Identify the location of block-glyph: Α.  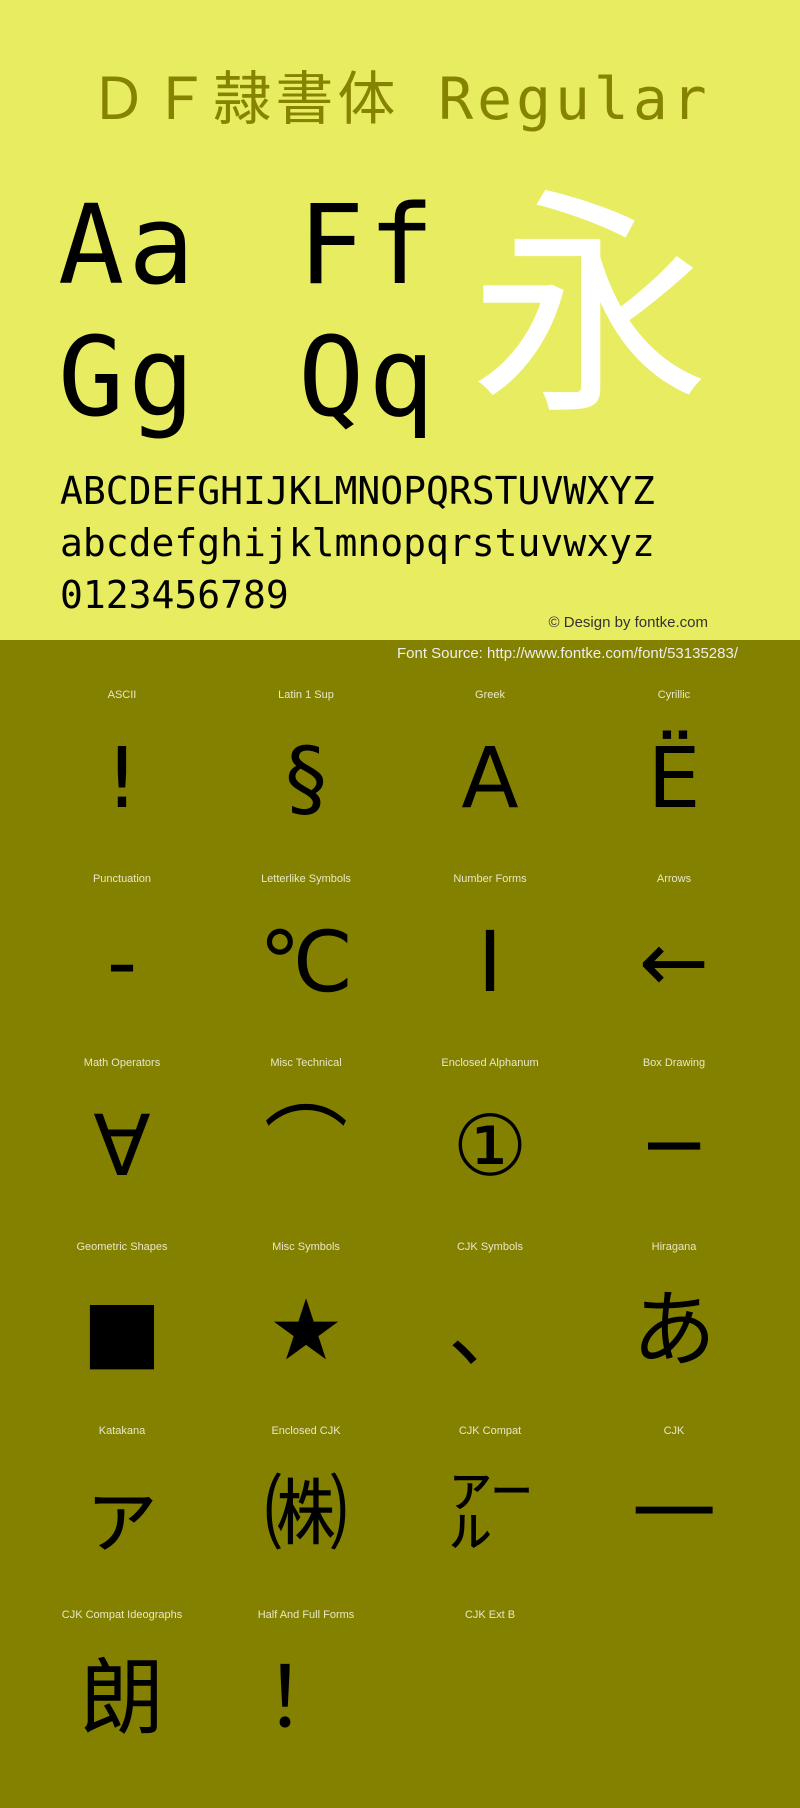
(490, 778).